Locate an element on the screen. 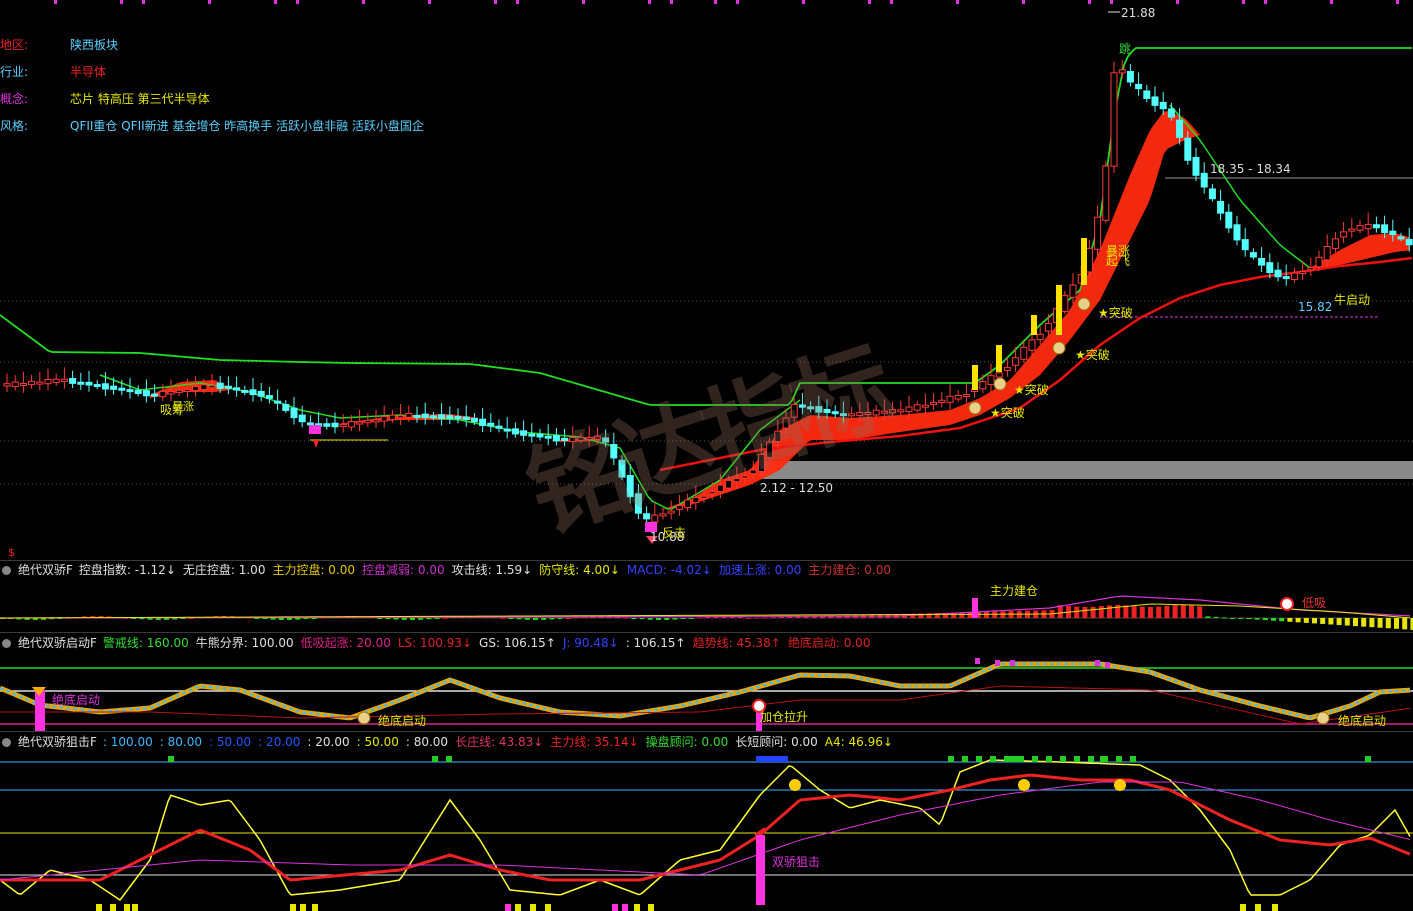 This screenshot has height=911, width=1413. industry-value: 半导体 is located at coordinates (88, 72).